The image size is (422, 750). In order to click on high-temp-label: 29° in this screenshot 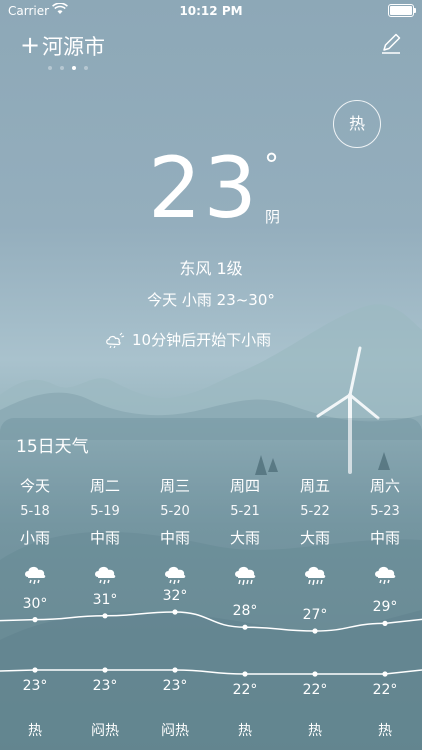, I will do `click(385, 607)`.